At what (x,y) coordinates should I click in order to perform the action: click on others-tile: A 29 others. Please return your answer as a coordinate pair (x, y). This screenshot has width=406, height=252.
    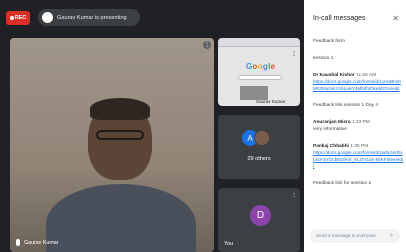
    Looking at the image, I should click on (259, 147).